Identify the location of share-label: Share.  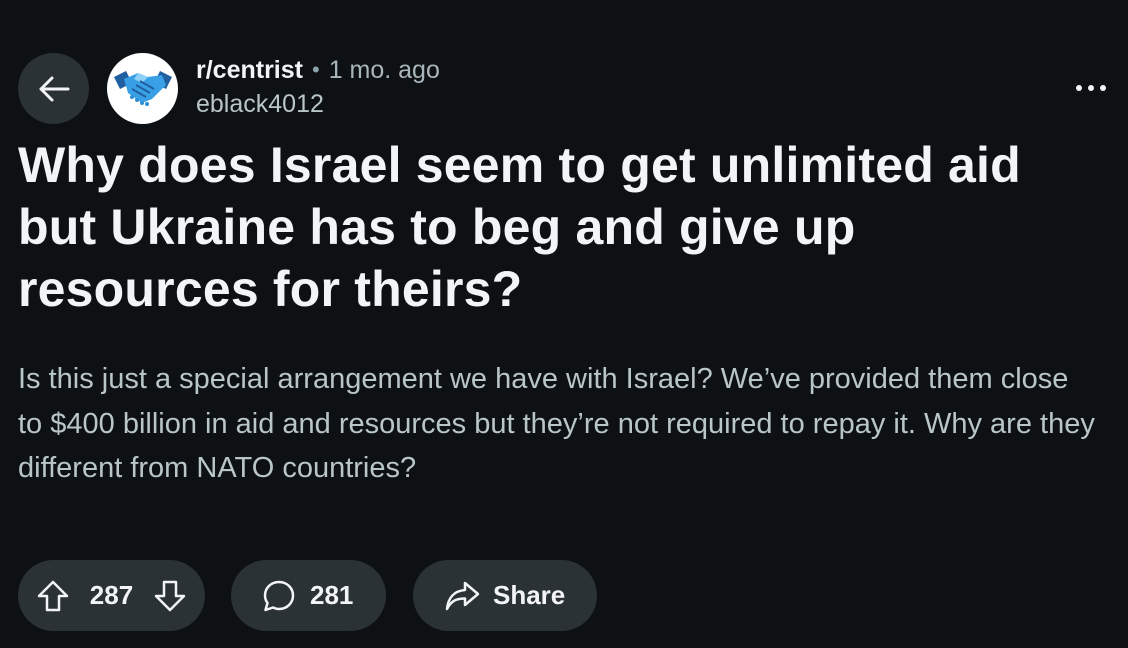
(529, 595).